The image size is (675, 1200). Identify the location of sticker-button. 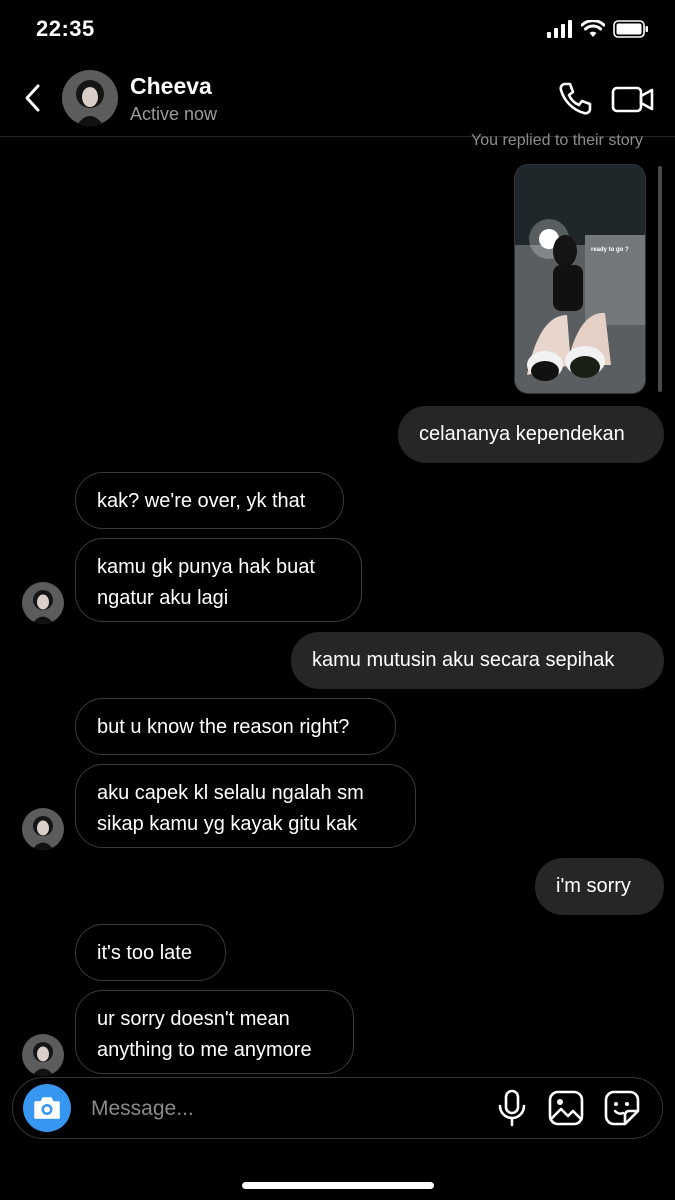
(622, 1108).